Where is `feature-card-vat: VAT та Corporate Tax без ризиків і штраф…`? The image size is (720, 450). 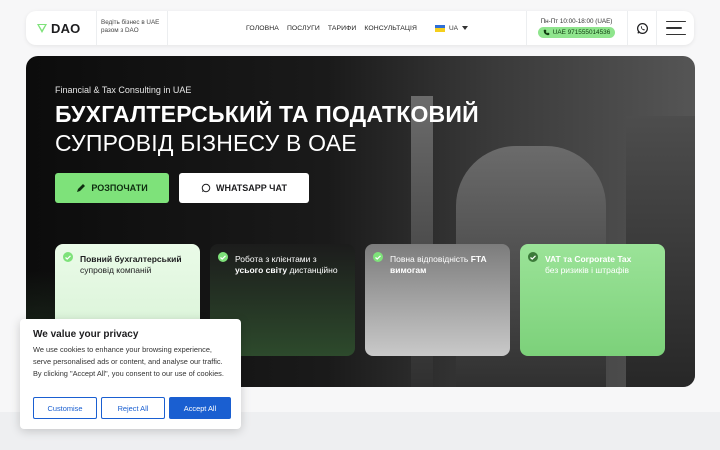
feature-card-vat: VAT та Corporate Tax без ризиків і штраф… is located at coordinates (592, 300).